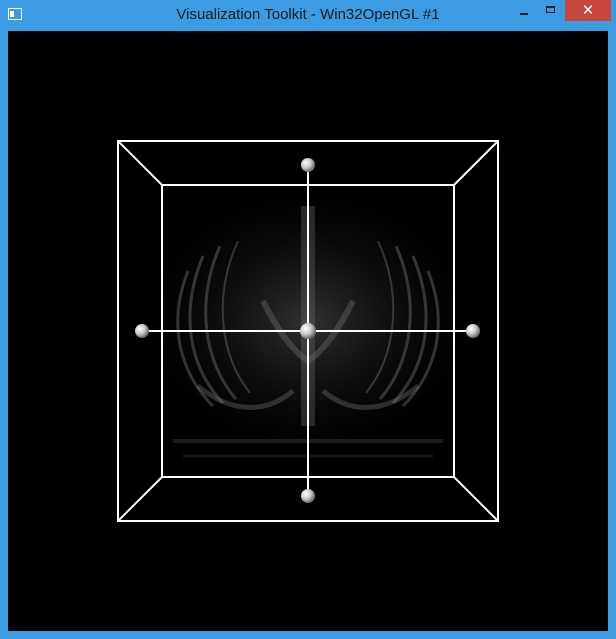 The height and width of the screenshot is (639, 616). What do you see at coordinates (140, 163) in the screenshot?
I see `box-edge-top-left` at bounding box center [140, 163].